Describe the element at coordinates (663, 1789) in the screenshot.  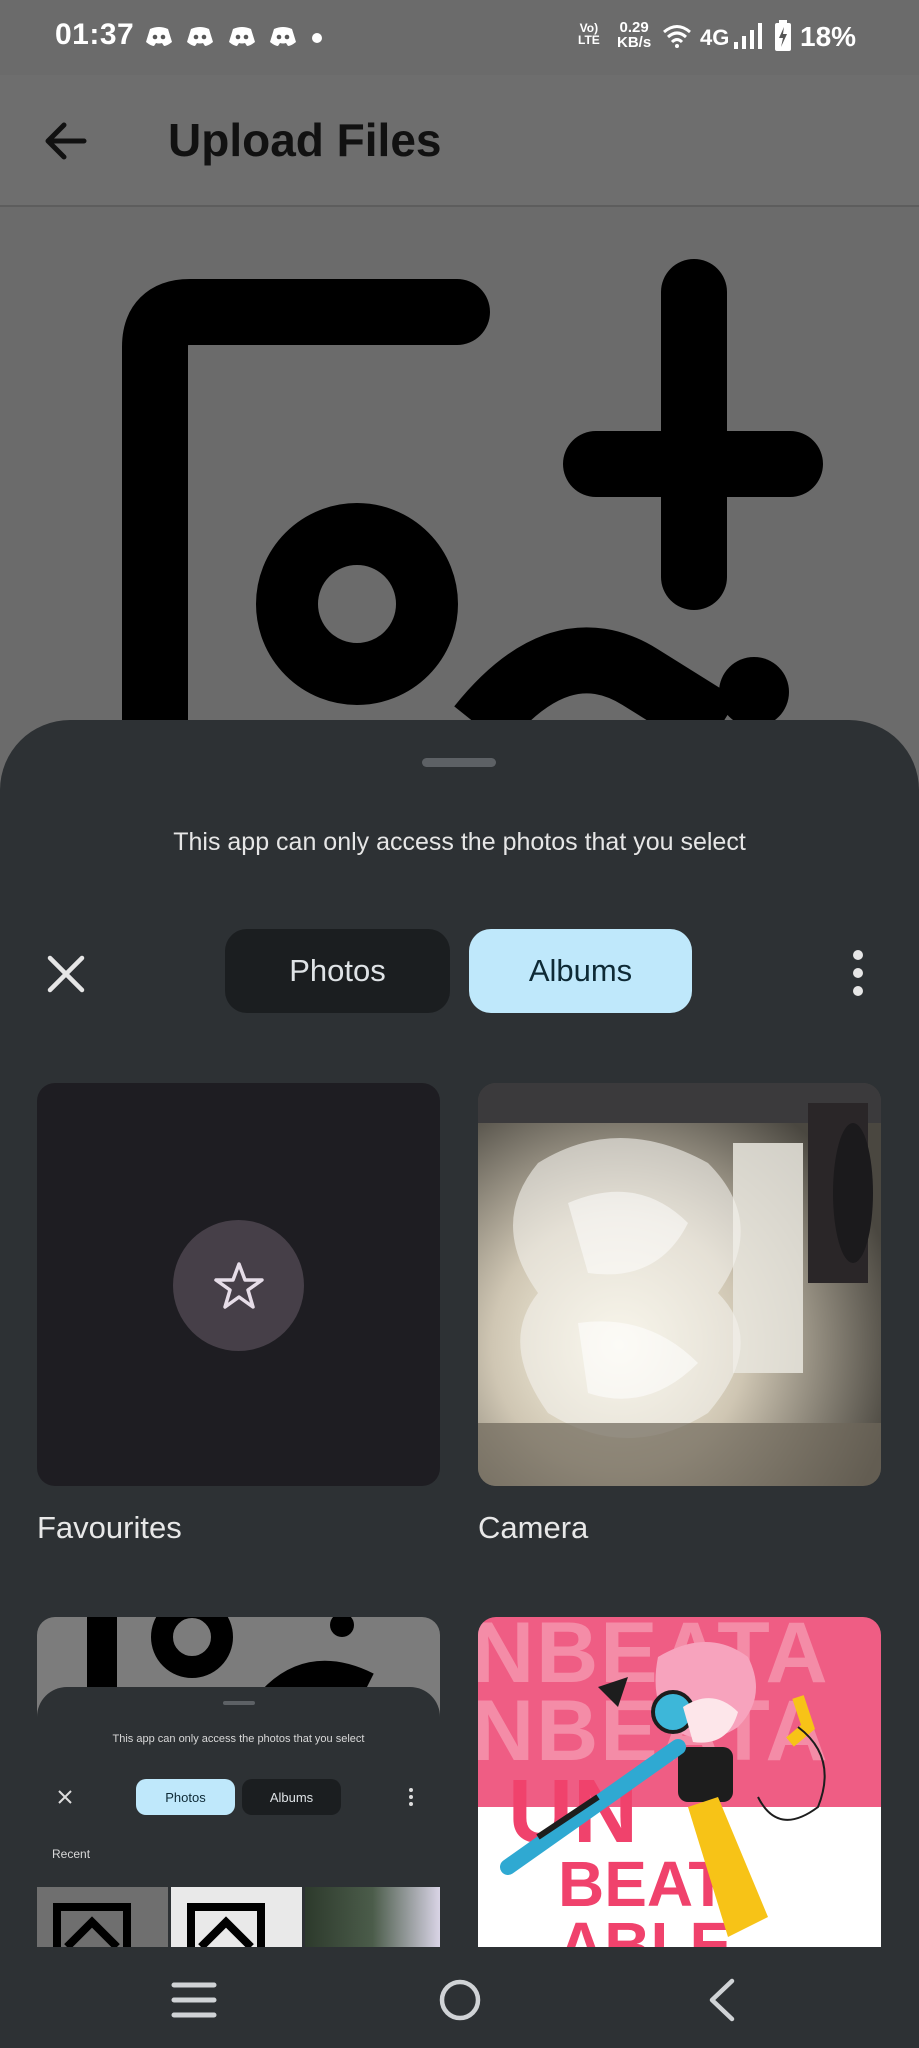
I see `anime-character-illustration` at that location.